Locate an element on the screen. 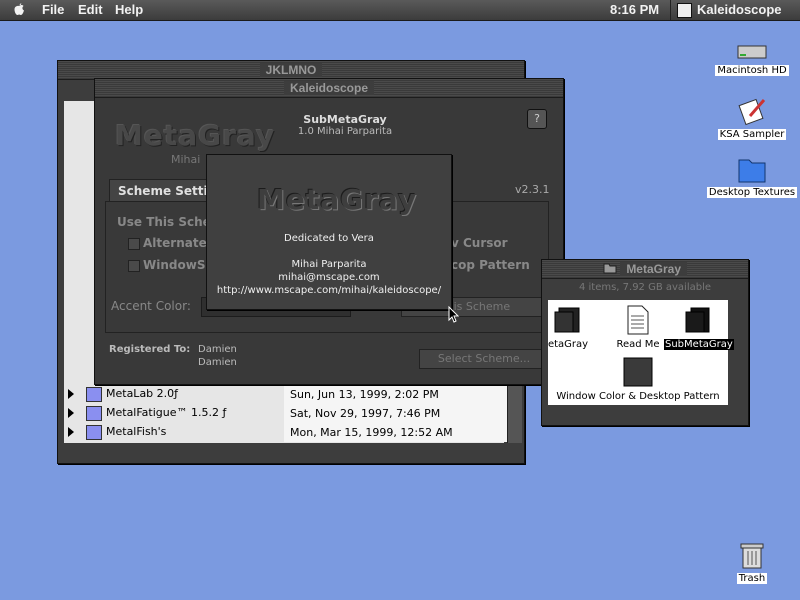 The height and width of the screenshot is (600, 800). about-logo: MetaGray is located at coordinates (337, 199).